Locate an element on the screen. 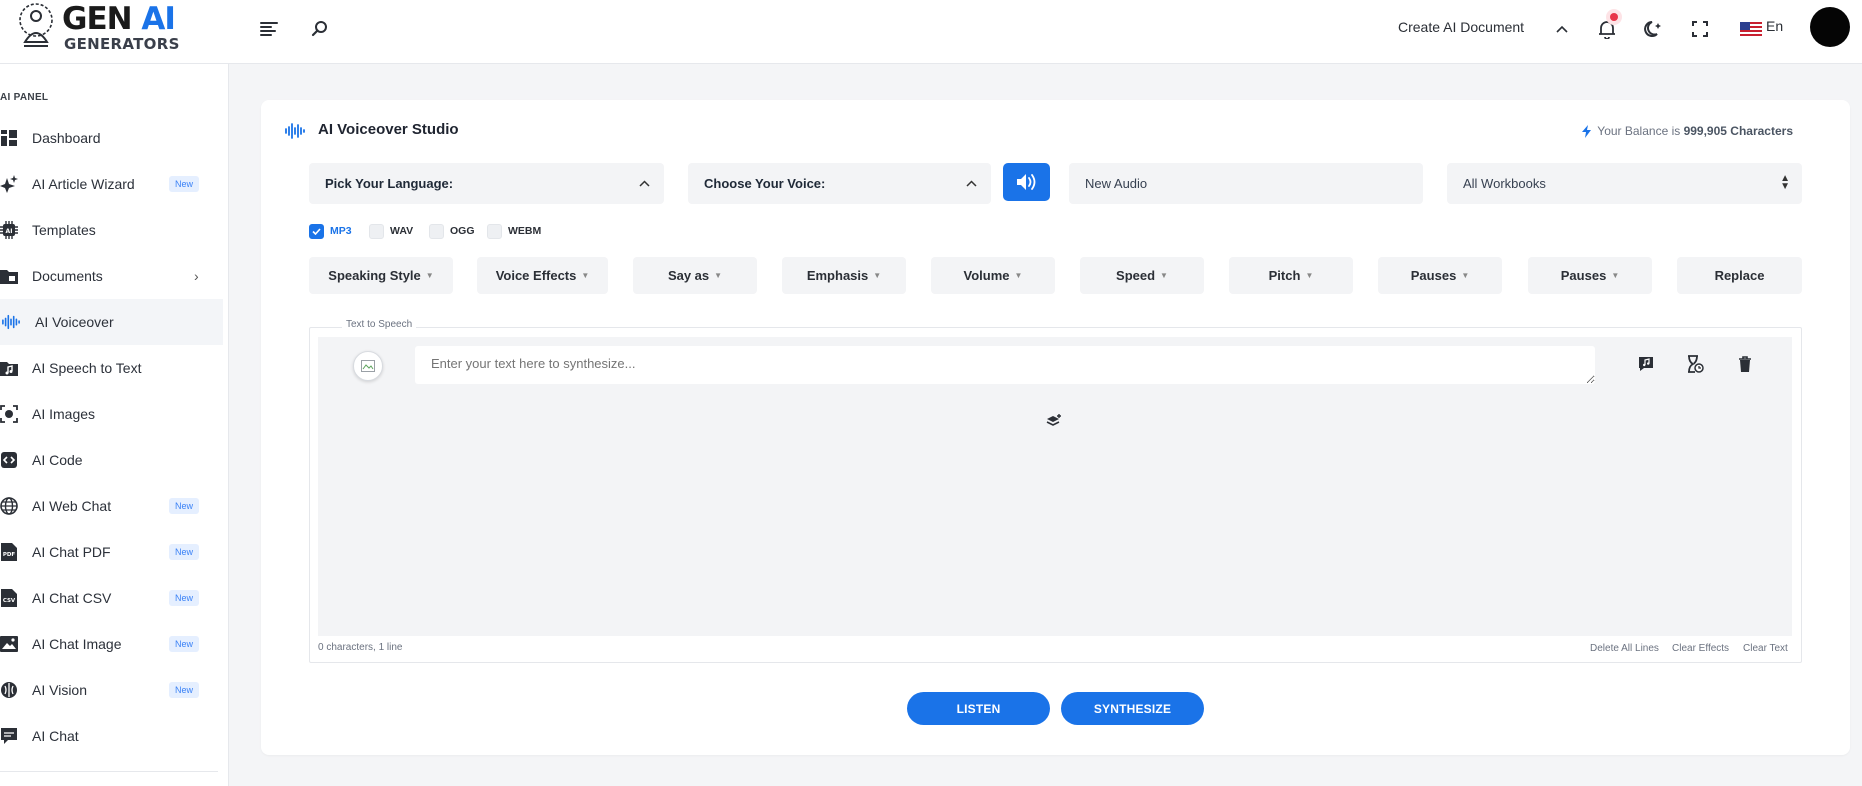 This screenshot has height=786, width=1862. format-wav-checkbox: WAV is located at coordinates (391, 231).